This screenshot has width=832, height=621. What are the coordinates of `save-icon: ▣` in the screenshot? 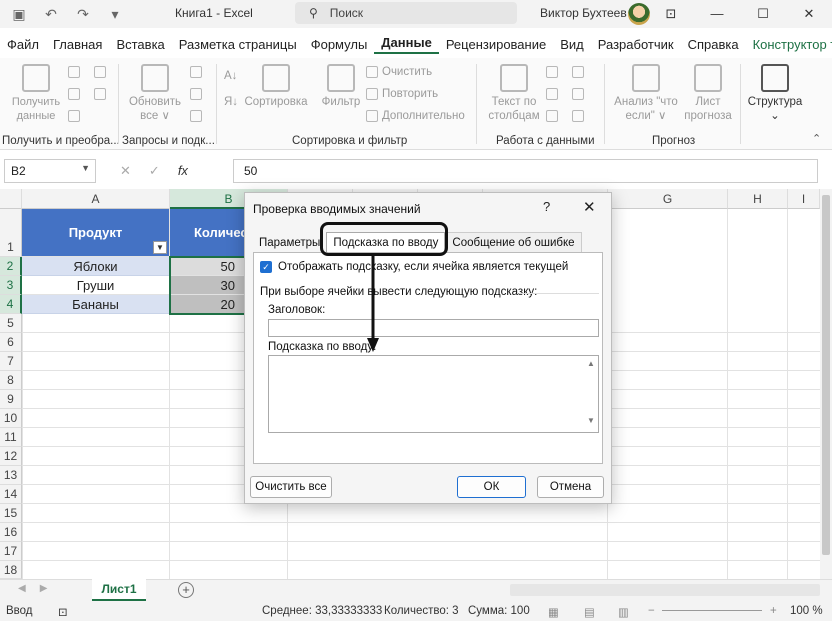 It's located at (19, 14).